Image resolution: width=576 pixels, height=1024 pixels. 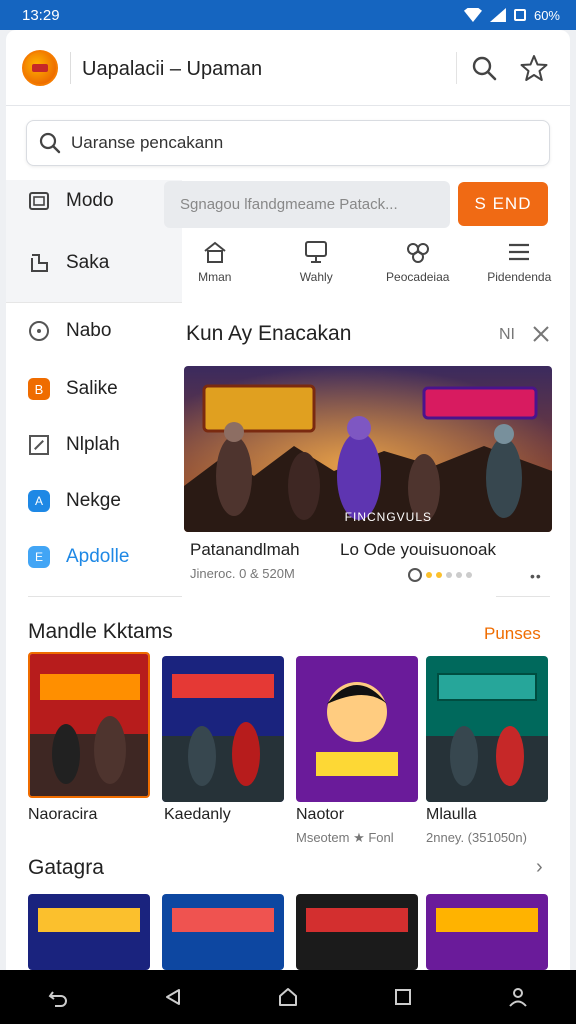 What do you see at coordinates (534, 68) in the screenshot?
I see `star-icon` at bounding box center [534, 68].